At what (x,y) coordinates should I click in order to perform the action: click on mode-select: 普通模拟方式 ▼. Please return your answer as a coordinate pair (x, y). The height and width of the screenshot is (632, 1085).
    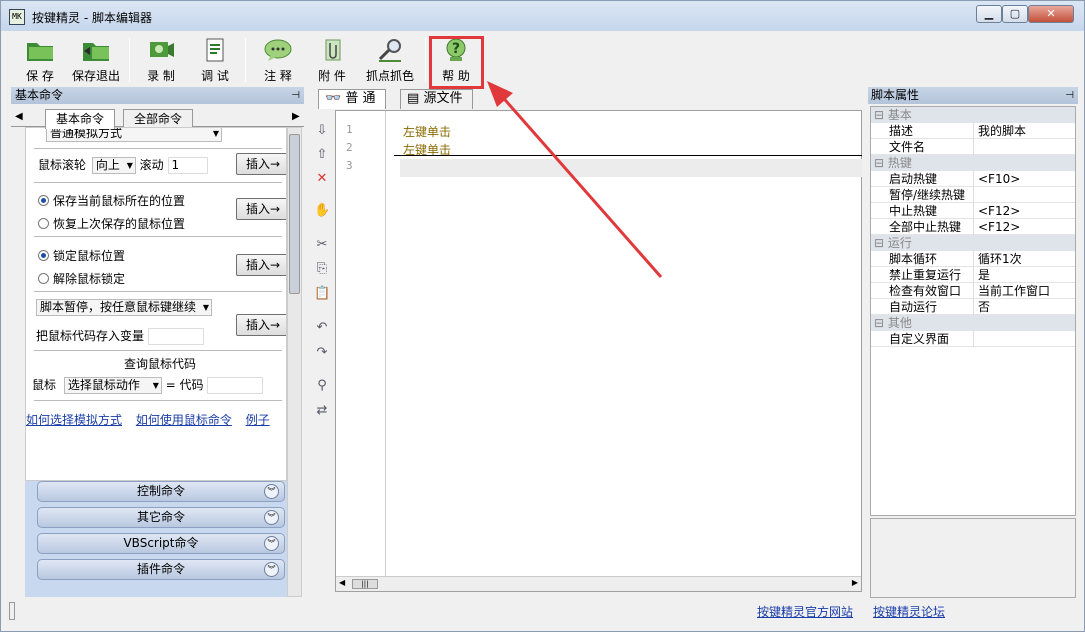
    Looking at the image, I should click on (134, 135).